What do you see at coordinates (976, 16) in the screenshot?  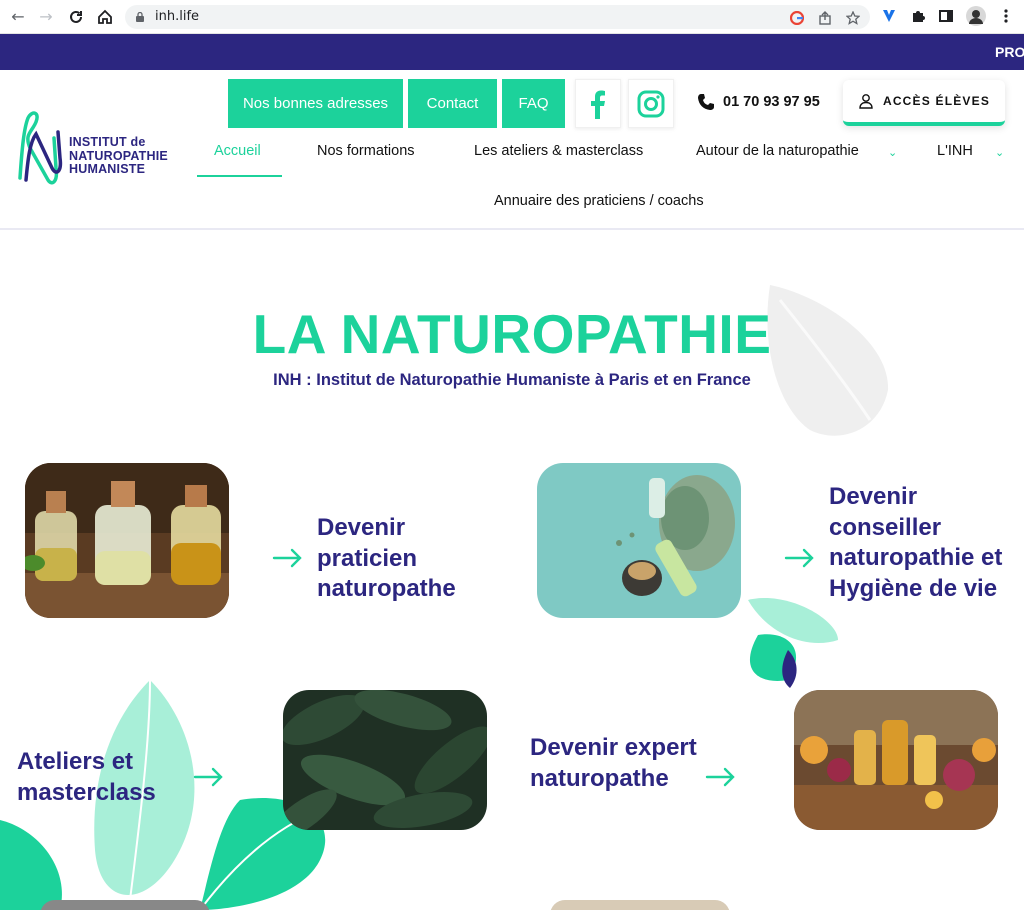 I see `profile-icon` at bounding box center [976, 16].